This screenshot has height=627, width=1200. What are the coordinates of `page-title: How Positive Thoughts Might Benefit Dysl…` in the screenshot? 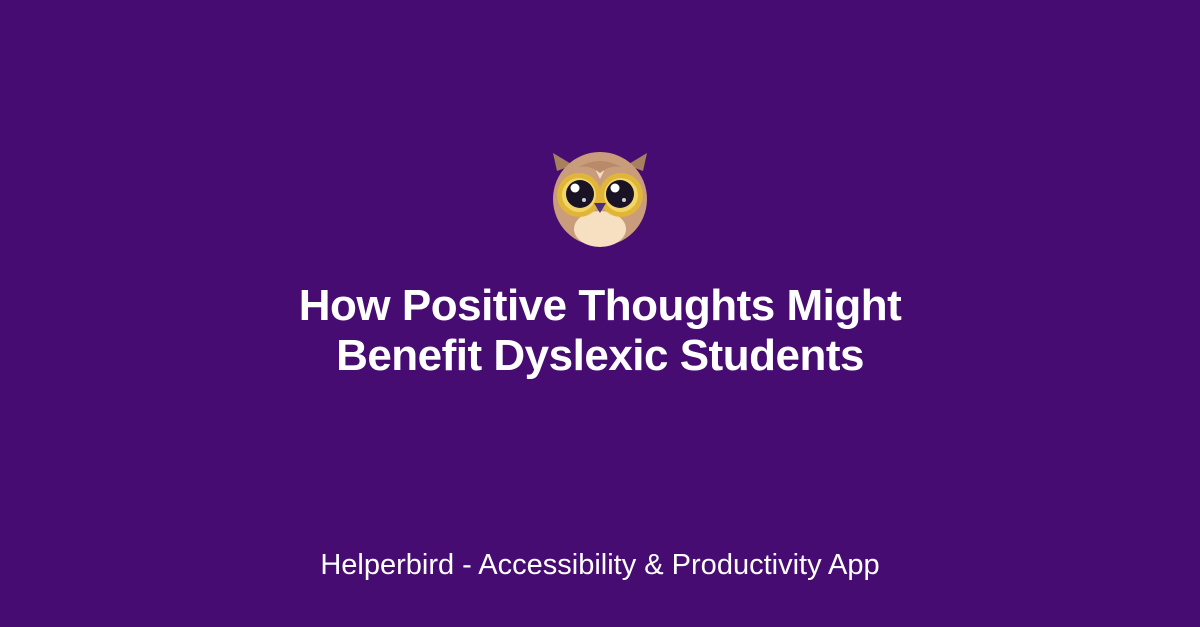 It's located at (600, 331).